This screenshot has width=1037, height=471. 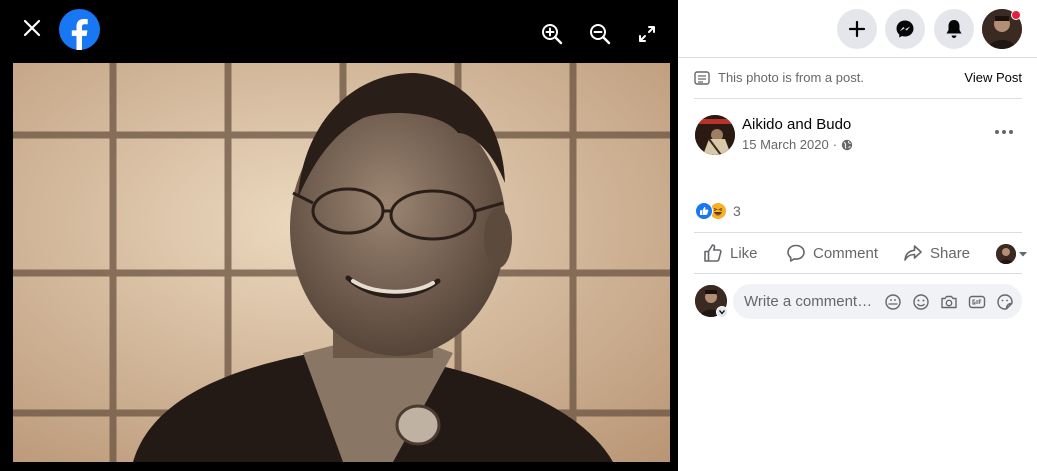 I want to click on zoom-out-icon, so click(x=600, y=34).